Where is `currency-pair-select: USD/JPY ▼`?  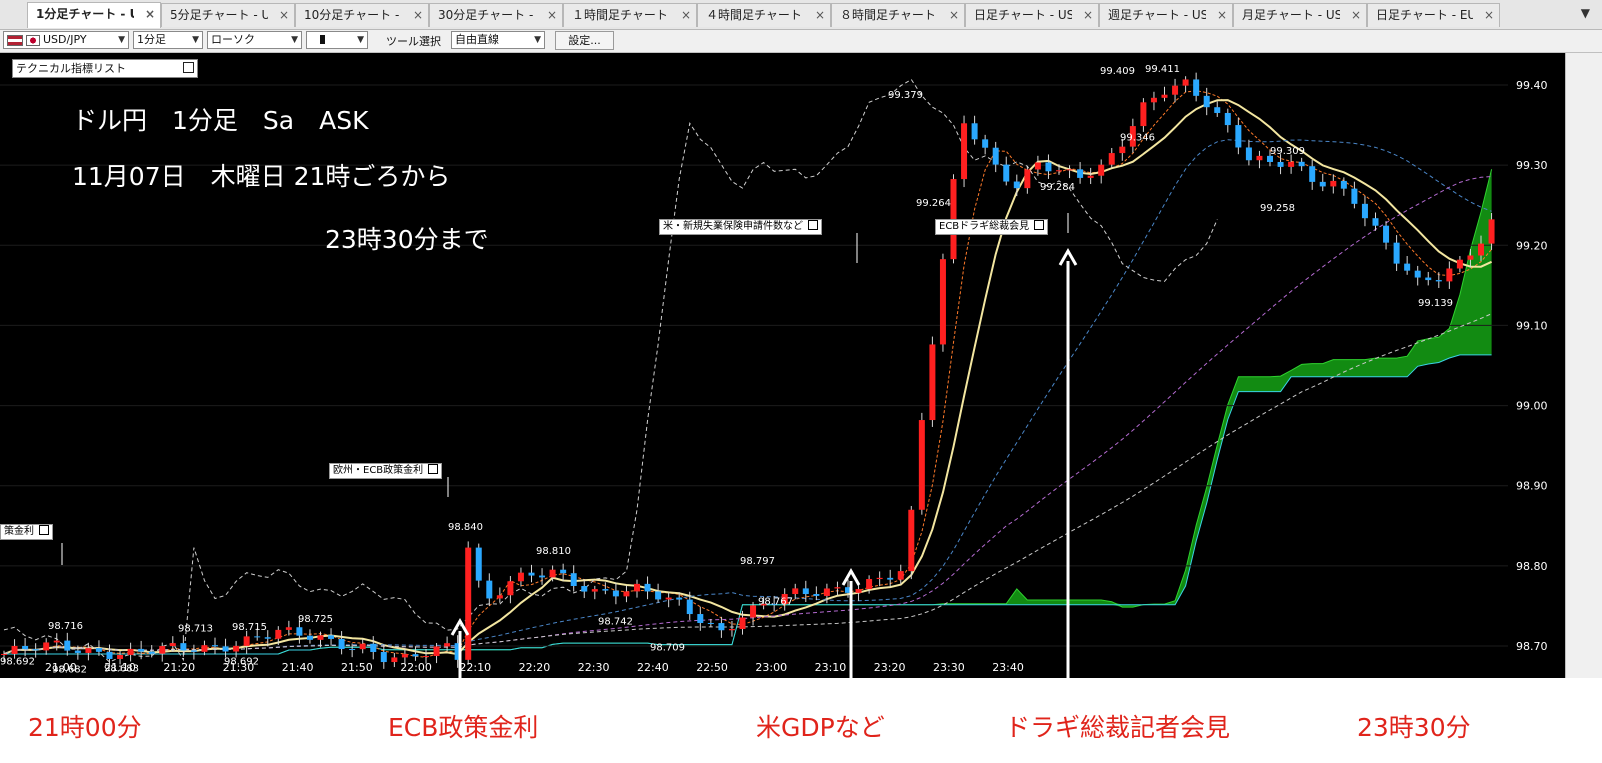 currency-pair-select: USD/JPY ▼ is located at coordinates (66, 40).